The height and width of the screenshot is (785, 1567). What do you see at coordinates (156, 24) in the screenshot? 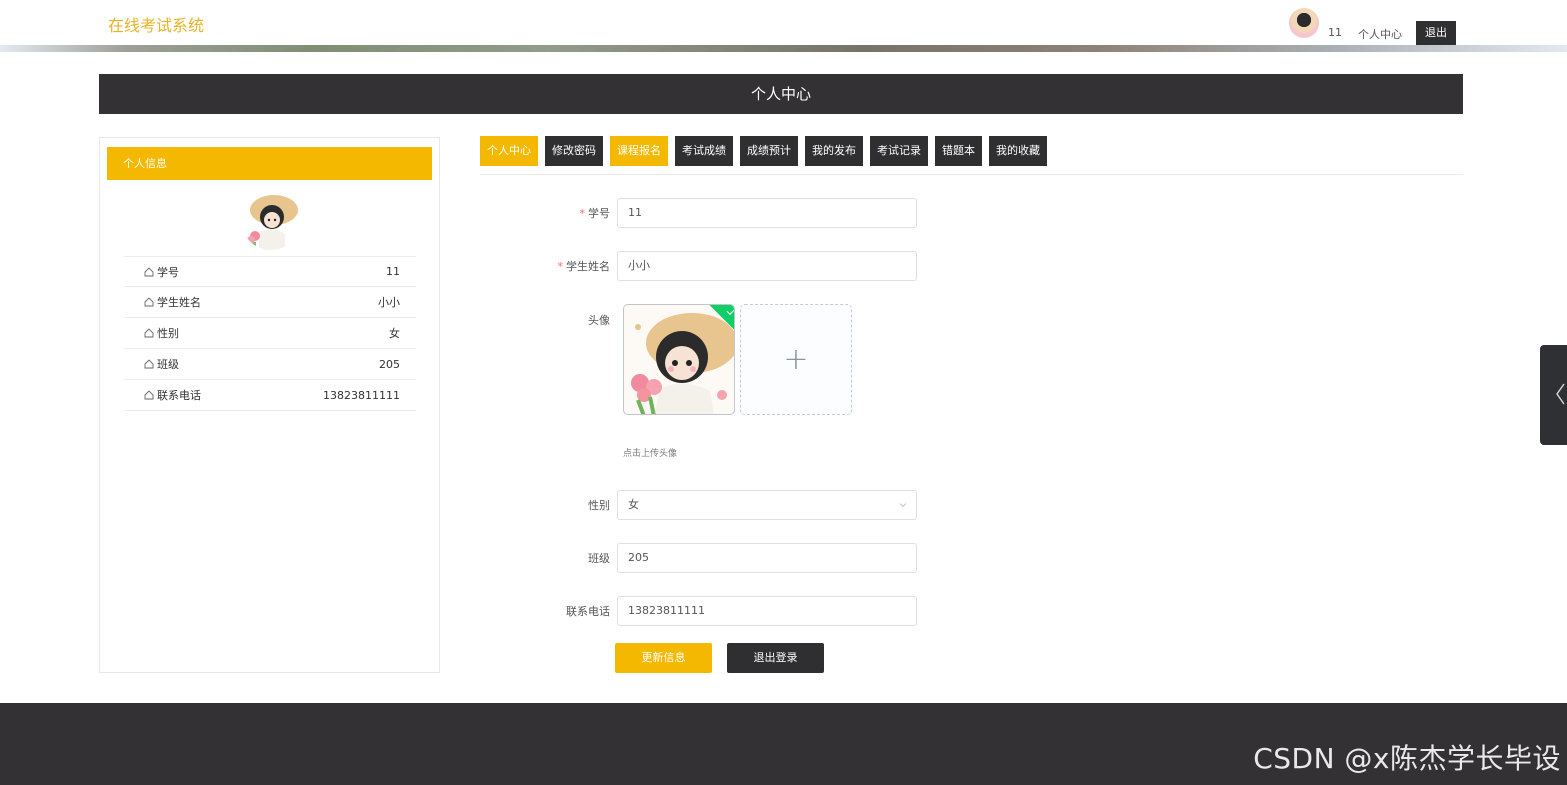
I see `brand-title: 在线考试系统` at bounding box center [156, 24].